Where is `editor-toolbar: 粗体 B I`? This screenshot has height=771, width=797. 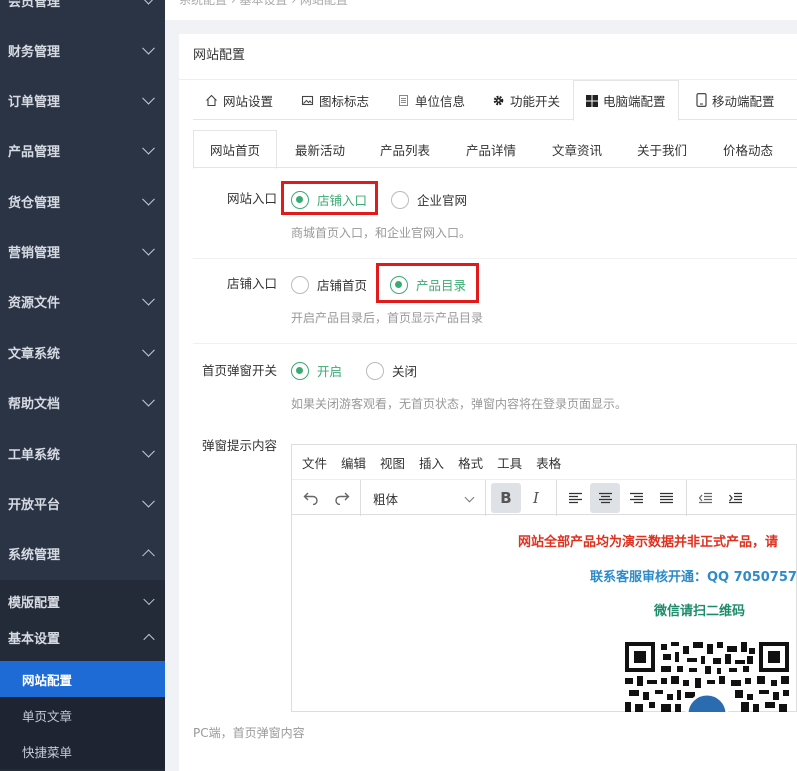 editor-toolbar: 粗体 B I is located at coordinates (544, 497).